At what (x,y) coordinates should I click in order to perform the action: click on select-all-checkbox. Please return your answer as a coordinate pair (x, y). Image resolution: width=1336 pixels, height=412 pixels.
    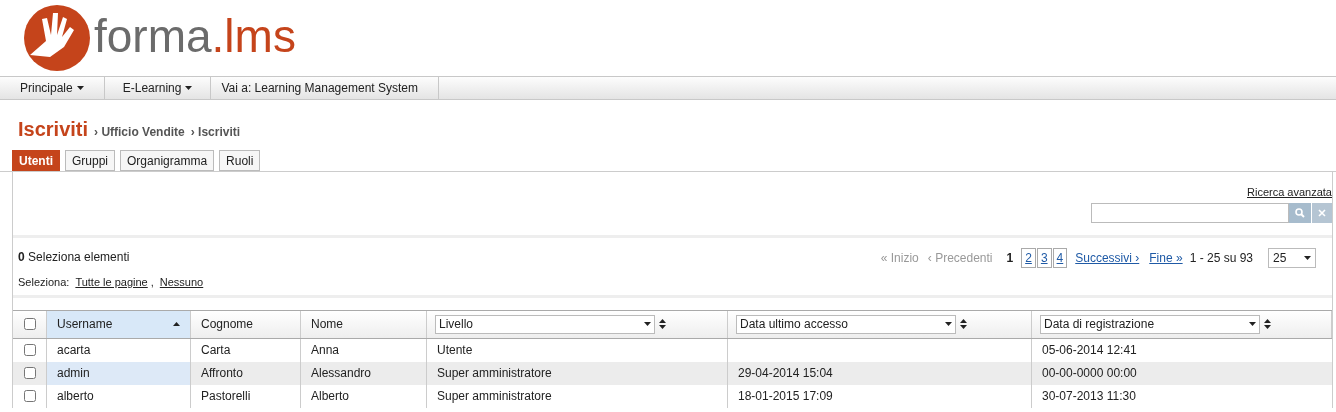
    Looking at the image, I should click on (29, 324).